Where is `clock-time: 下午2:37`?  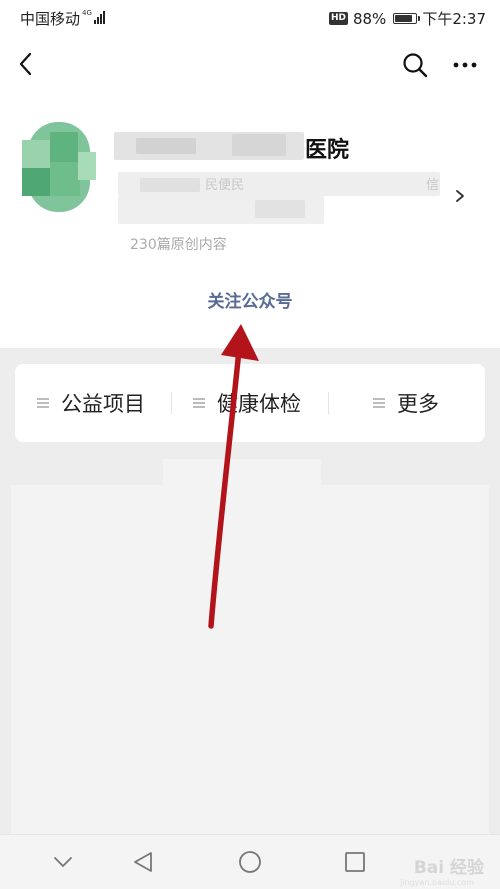 clock-time: 下午2:37 is located at coordinates (454, 19).